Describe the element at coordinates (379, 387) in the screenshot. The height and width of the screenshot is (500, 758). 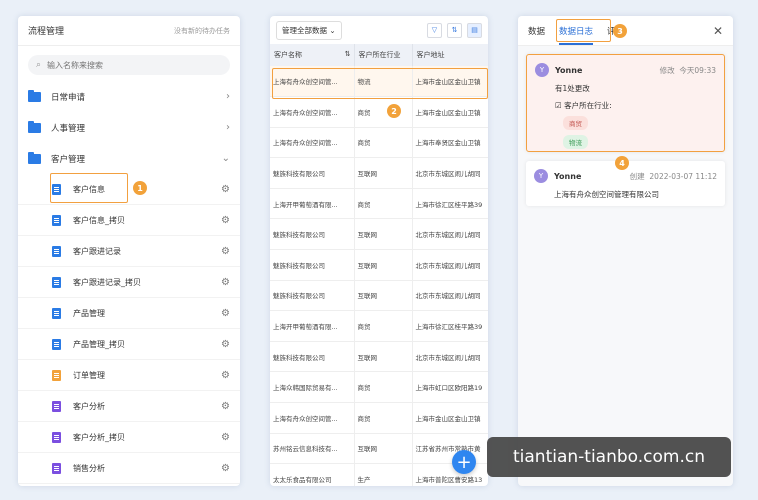
I see `table-row: 上海众韩国际贸易有... 商贸 上海市虹口区欧阳路19` at that location.